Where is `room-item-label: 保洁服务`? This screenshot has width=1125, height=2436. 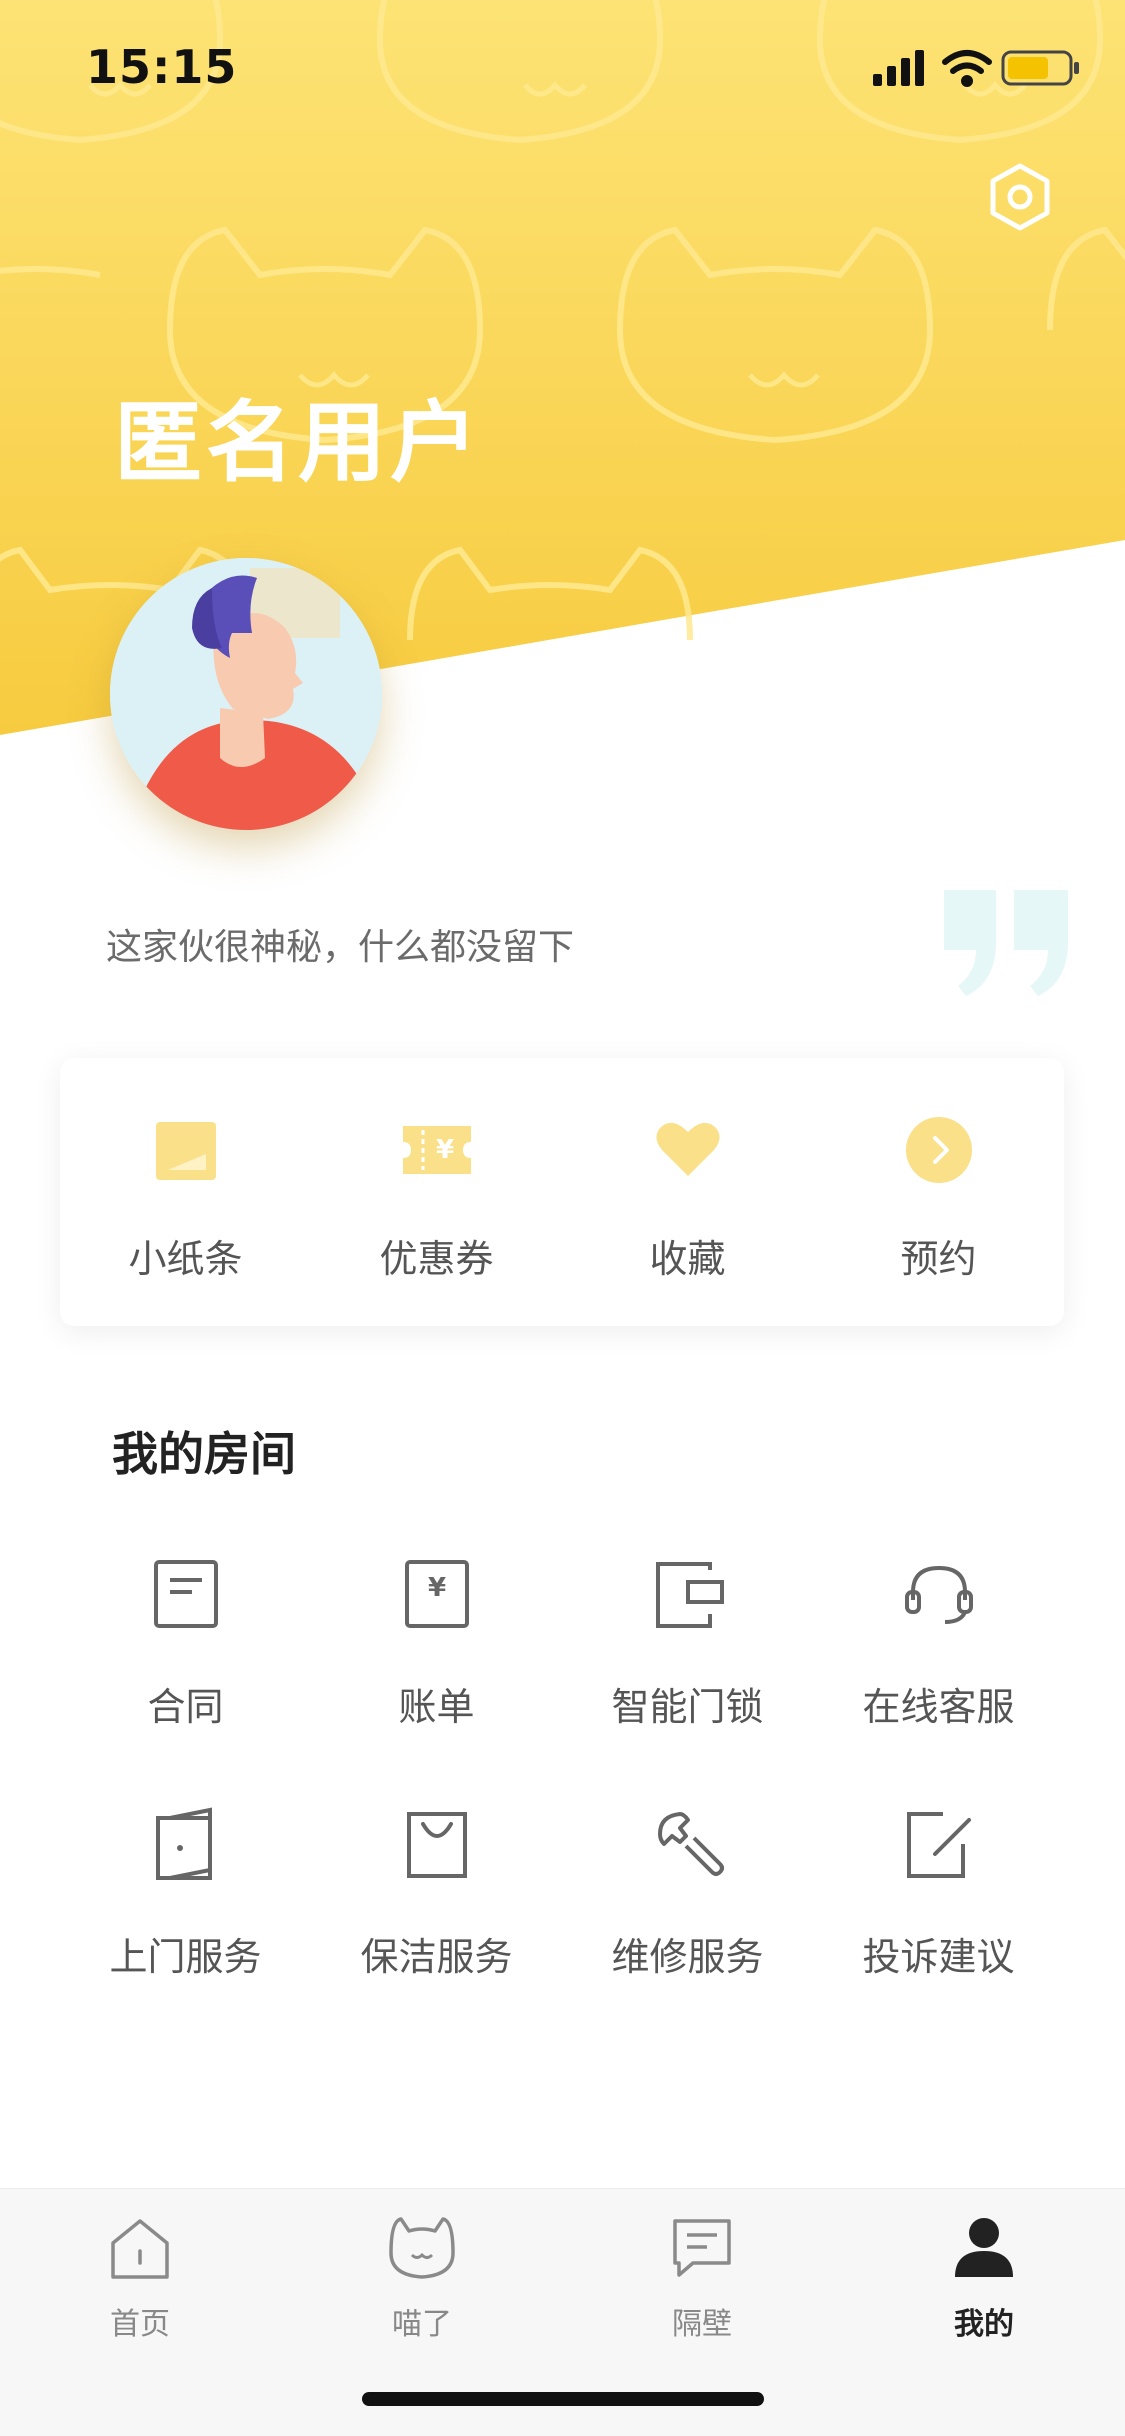 room-item-label: 保洁服务 is located at coordinates (436, 1957).